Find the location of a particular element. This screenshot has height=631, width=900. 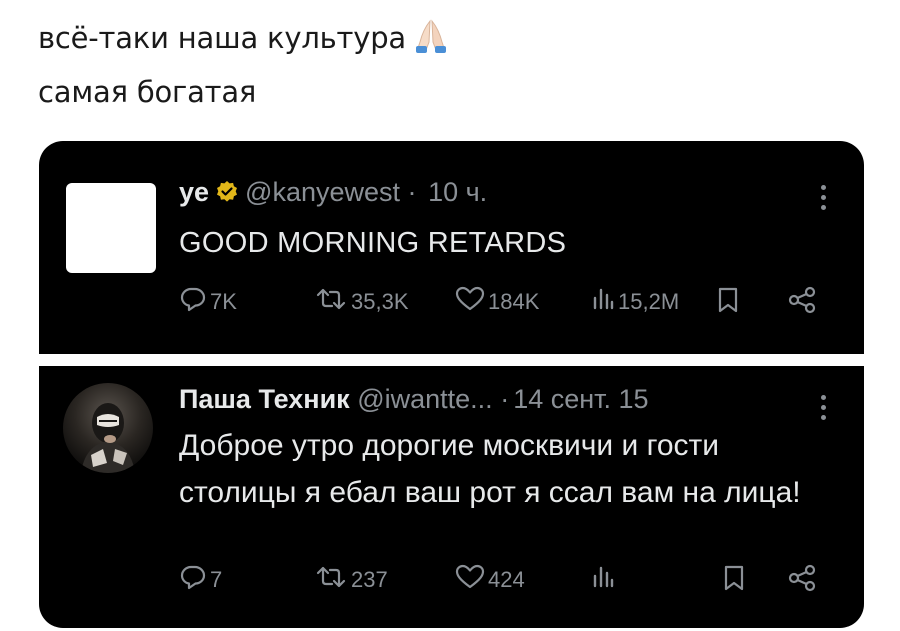

action-bar: 7K 35,3K 184K 15,2M is located at coordinates (451, 306).